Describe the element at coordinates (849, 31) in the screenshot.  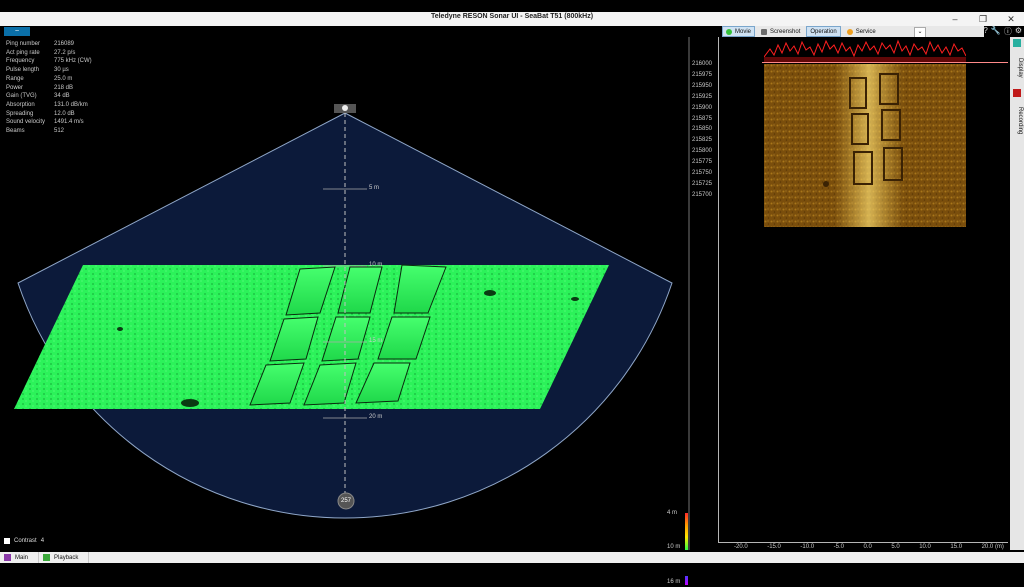
I see `service-icon` at that location.